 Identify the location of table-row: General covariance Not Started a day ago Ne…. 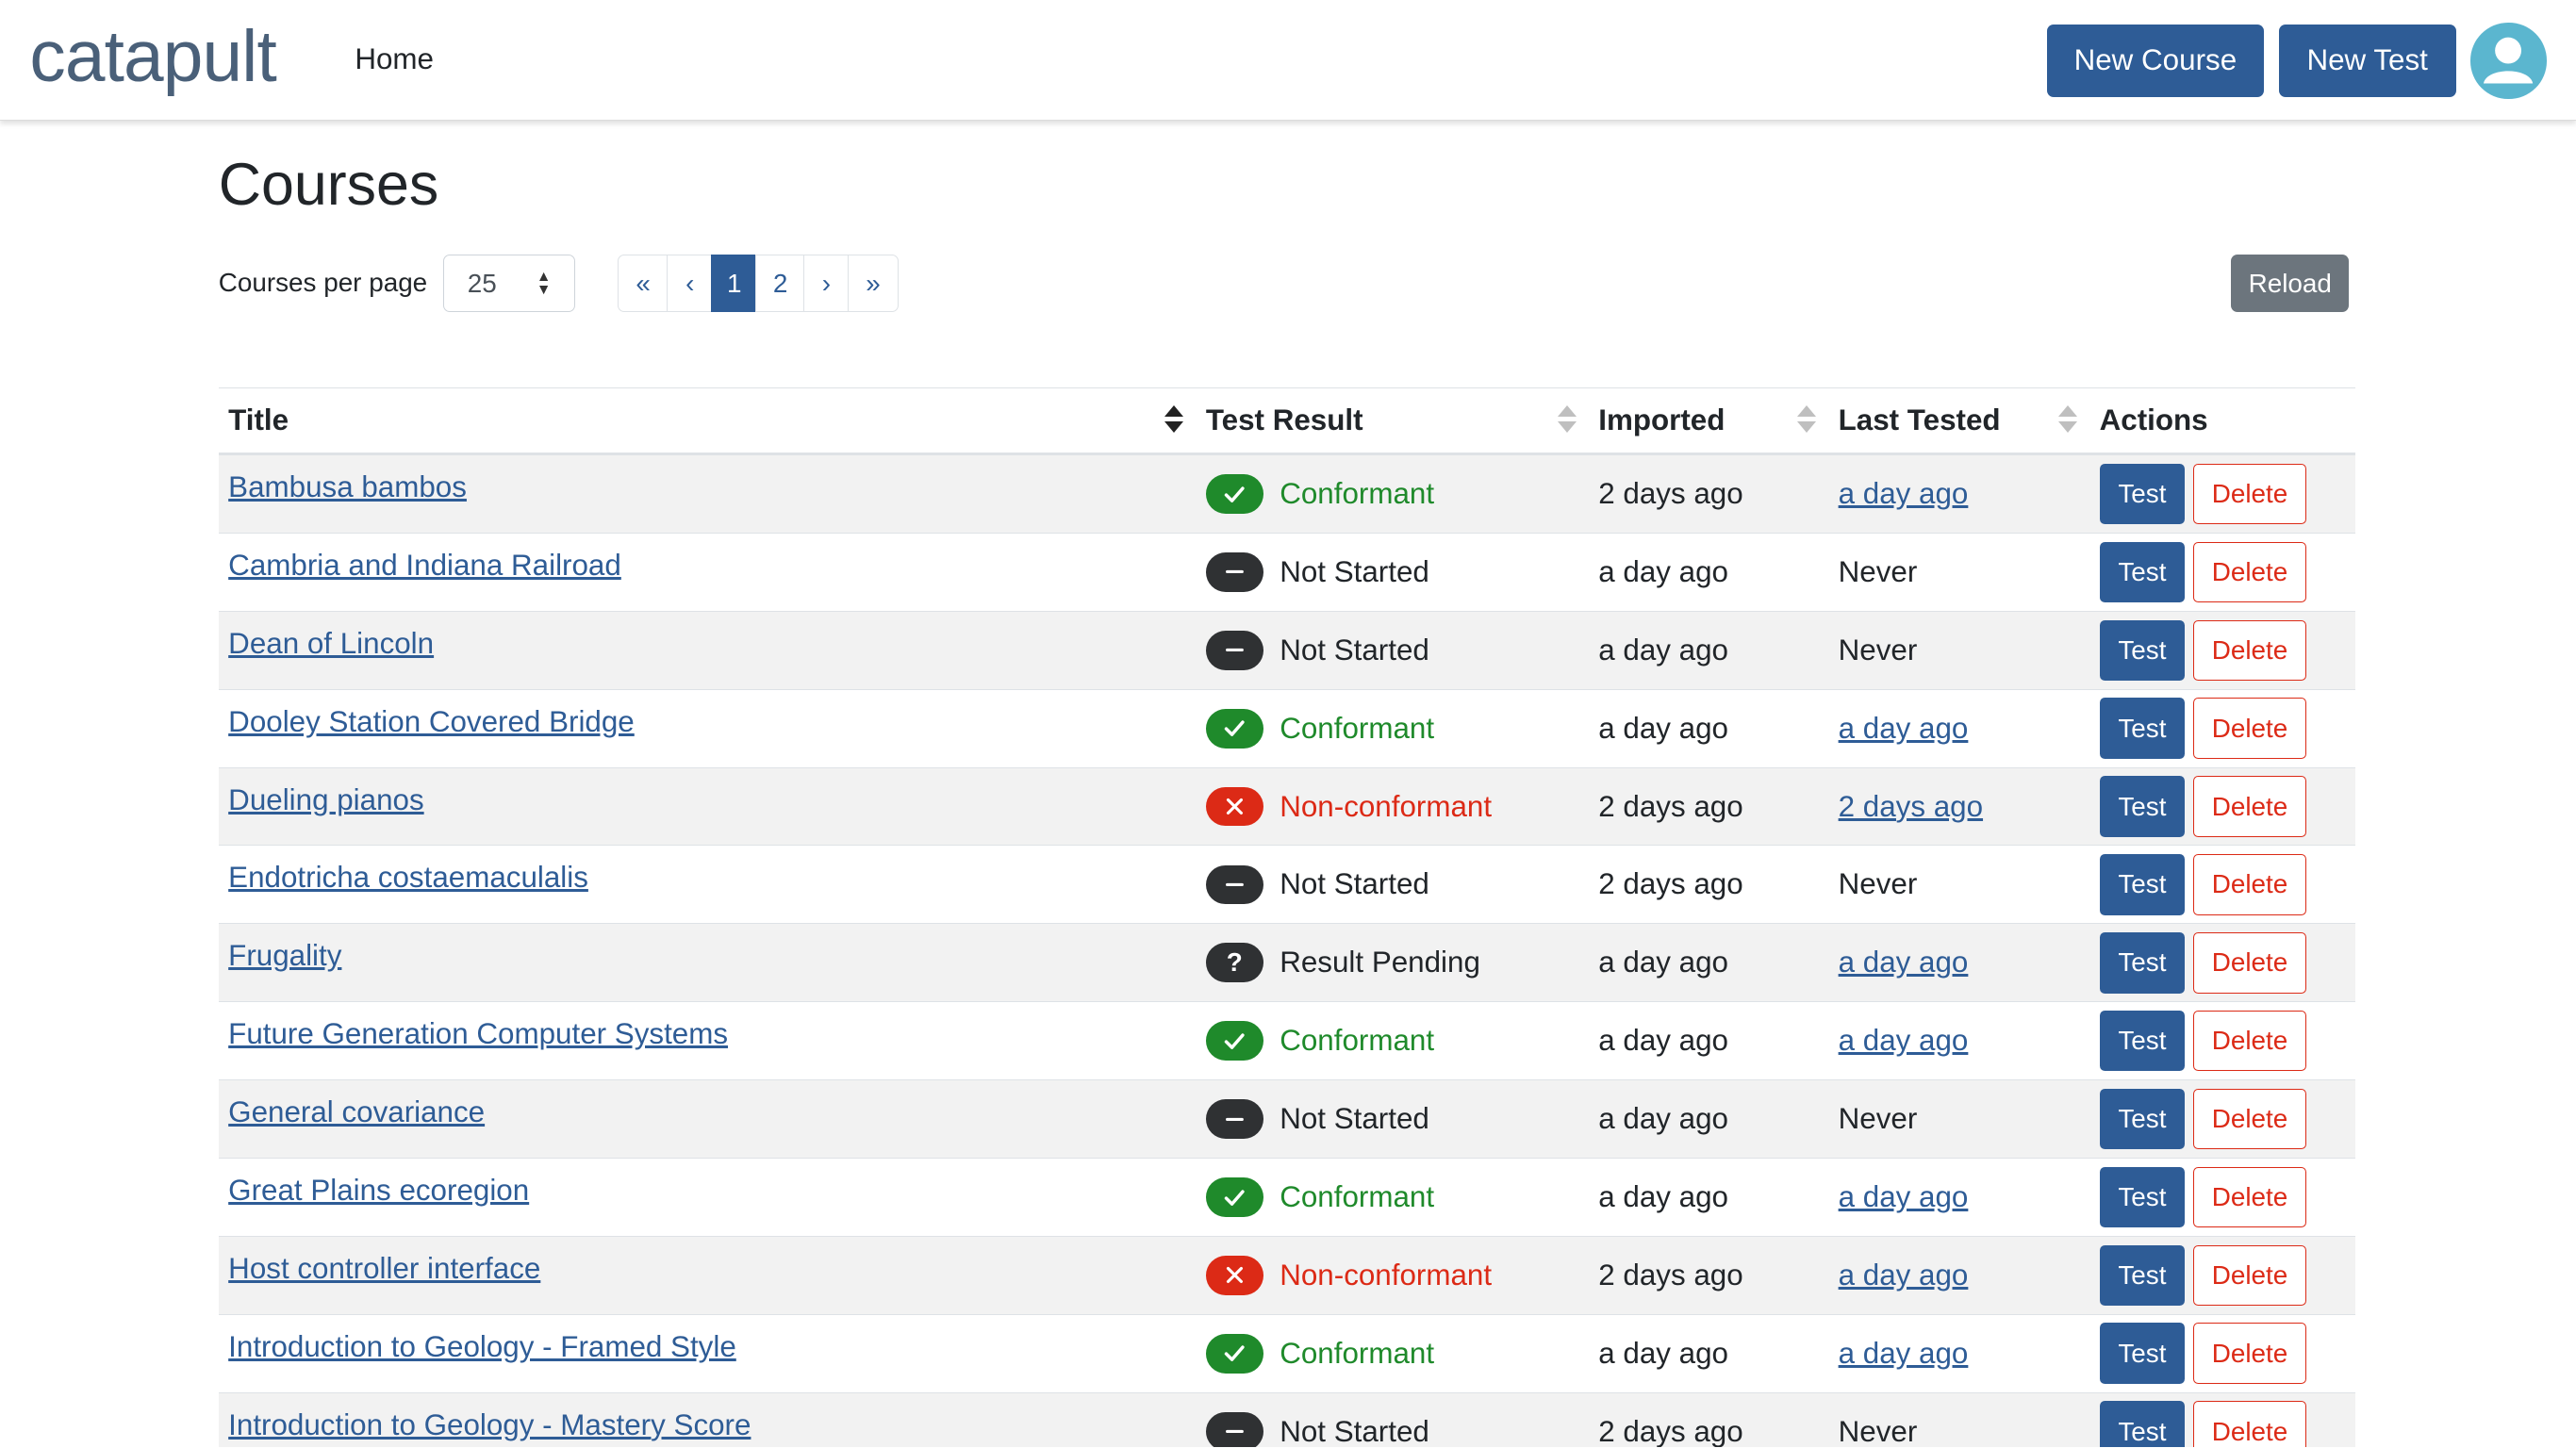
(1287, 1119).